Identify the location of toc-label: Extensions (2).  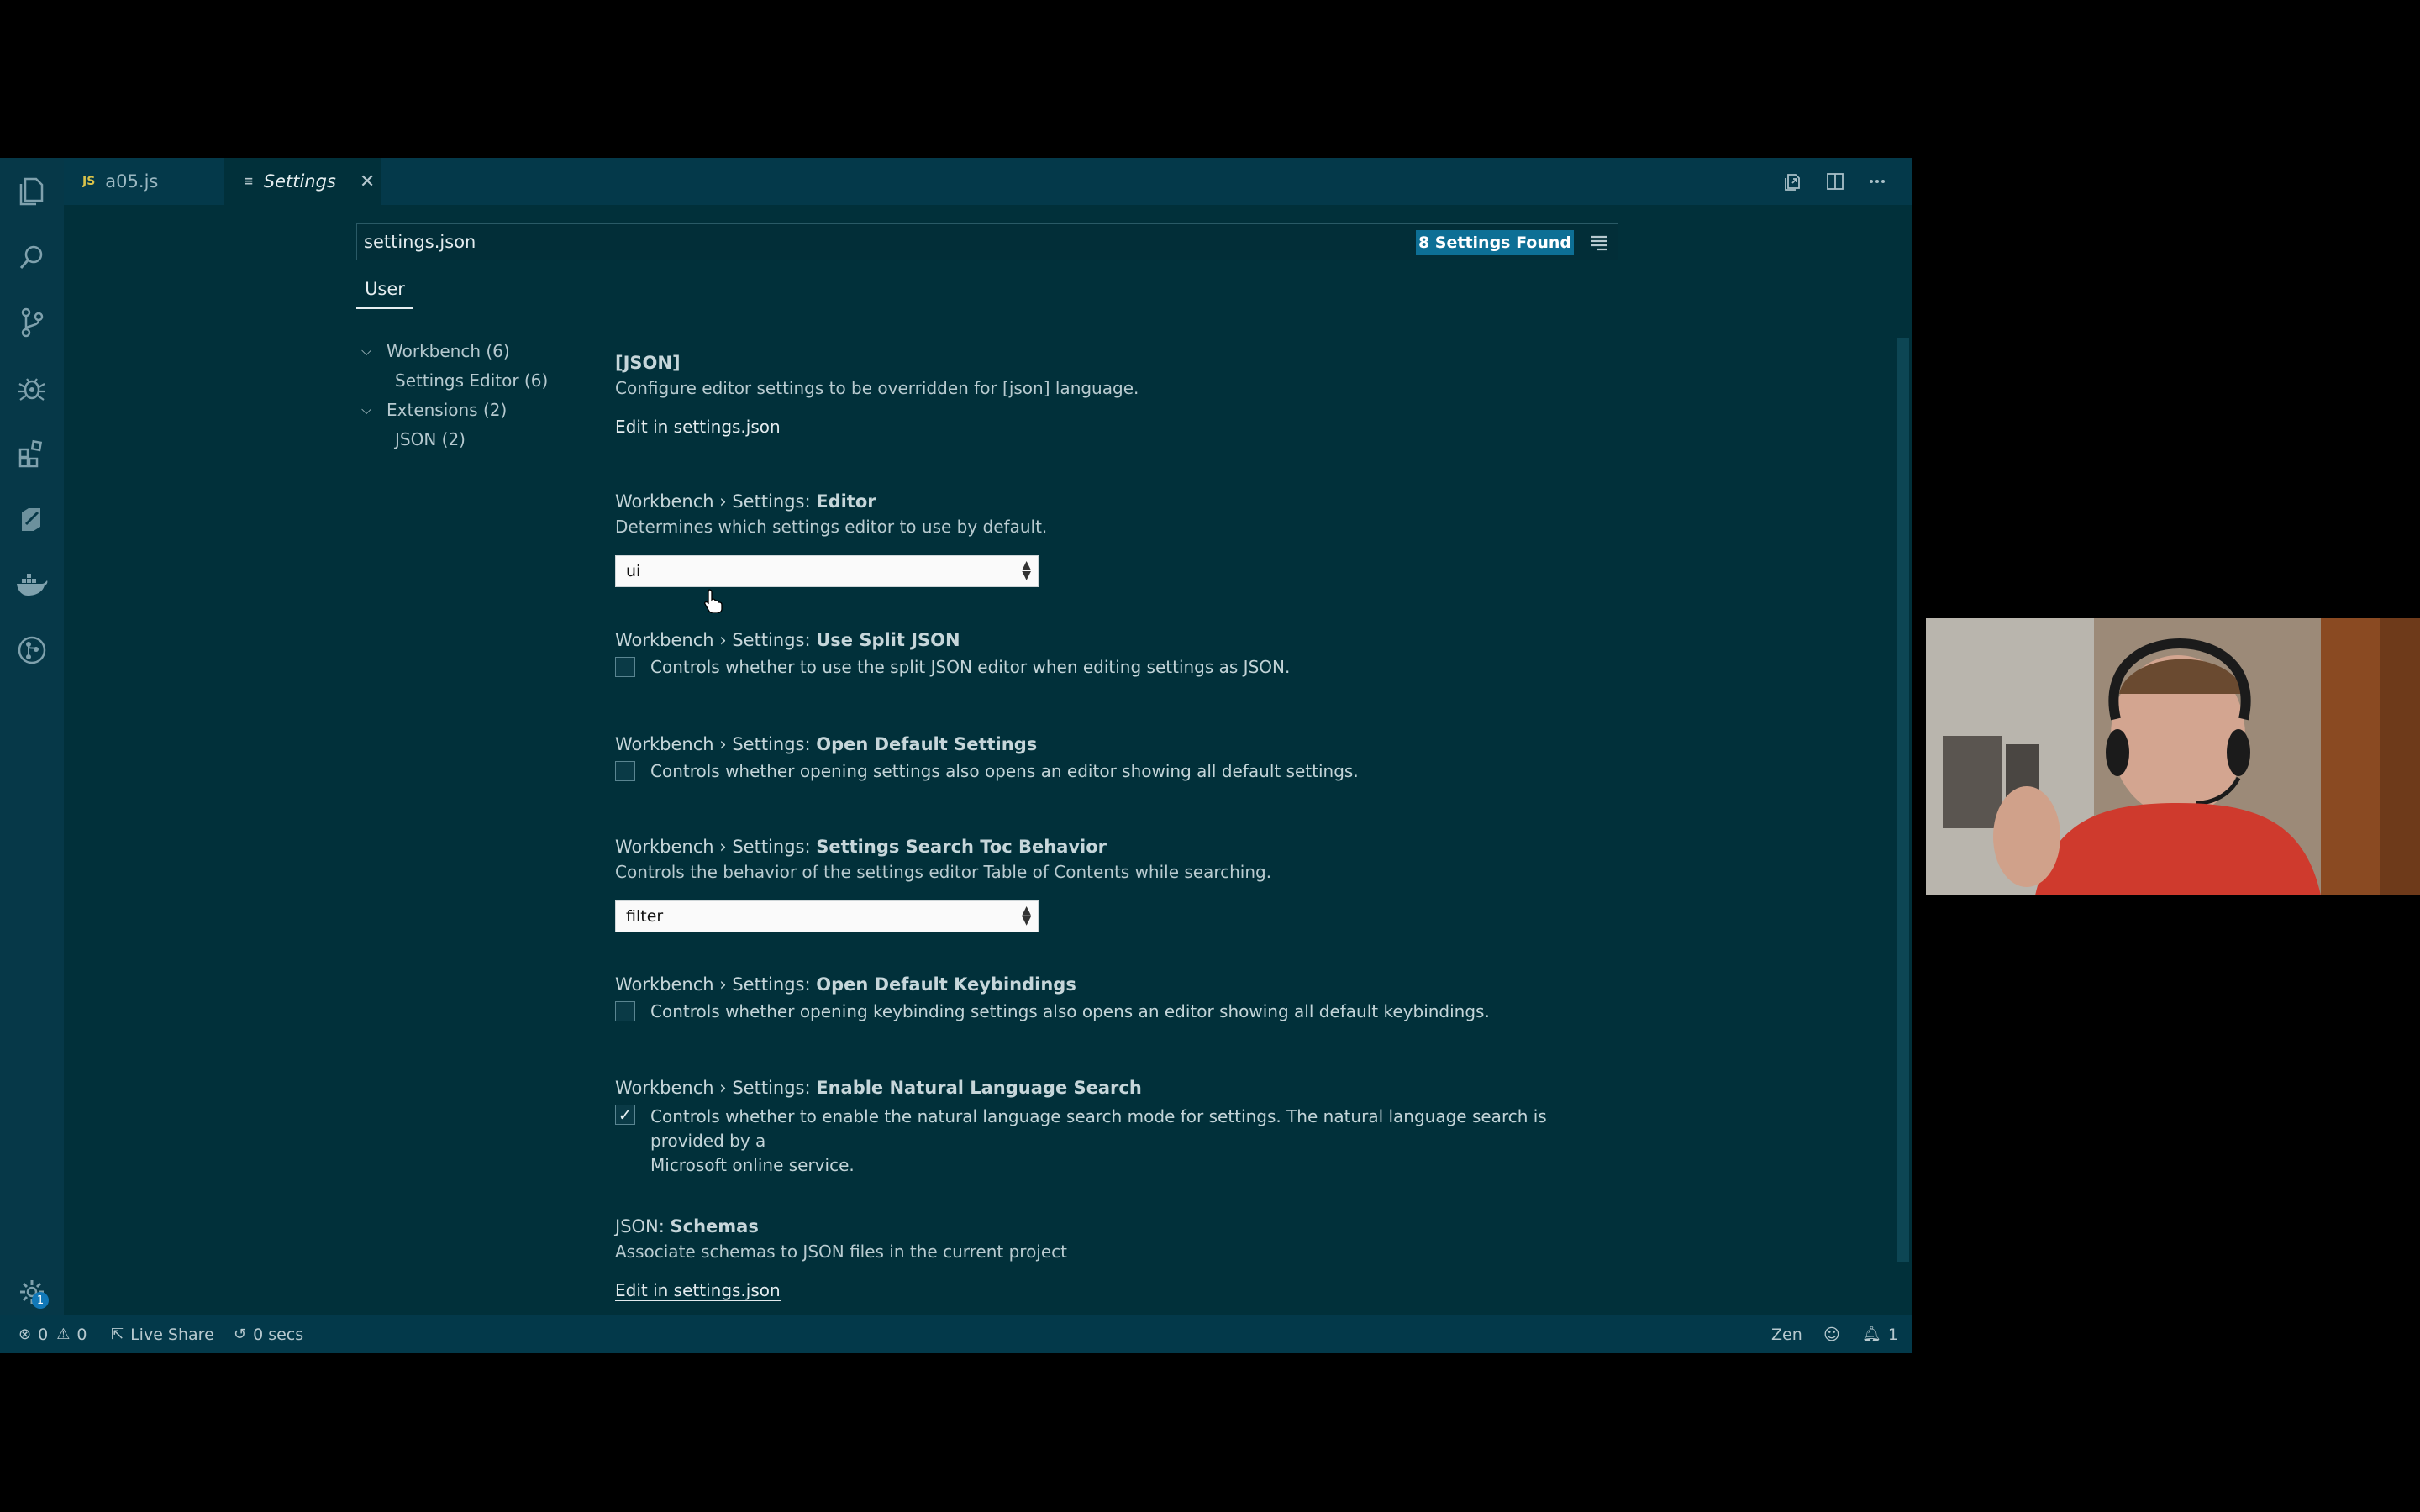
(448, 410).